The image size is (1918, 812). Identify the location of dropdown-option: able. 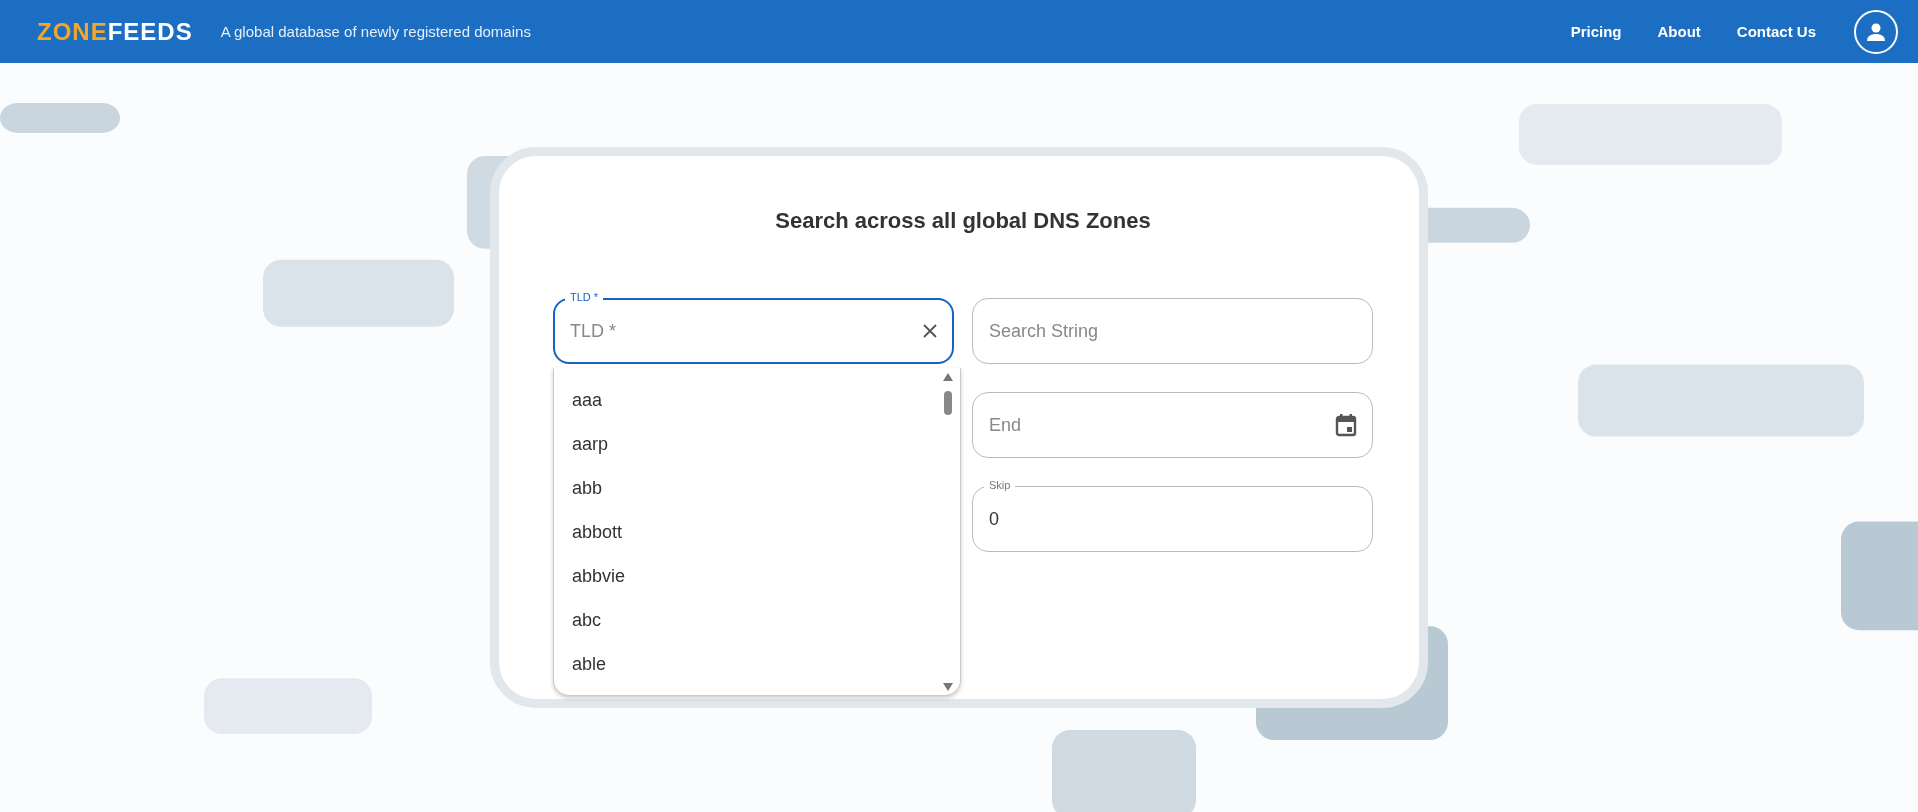
(757, 664).